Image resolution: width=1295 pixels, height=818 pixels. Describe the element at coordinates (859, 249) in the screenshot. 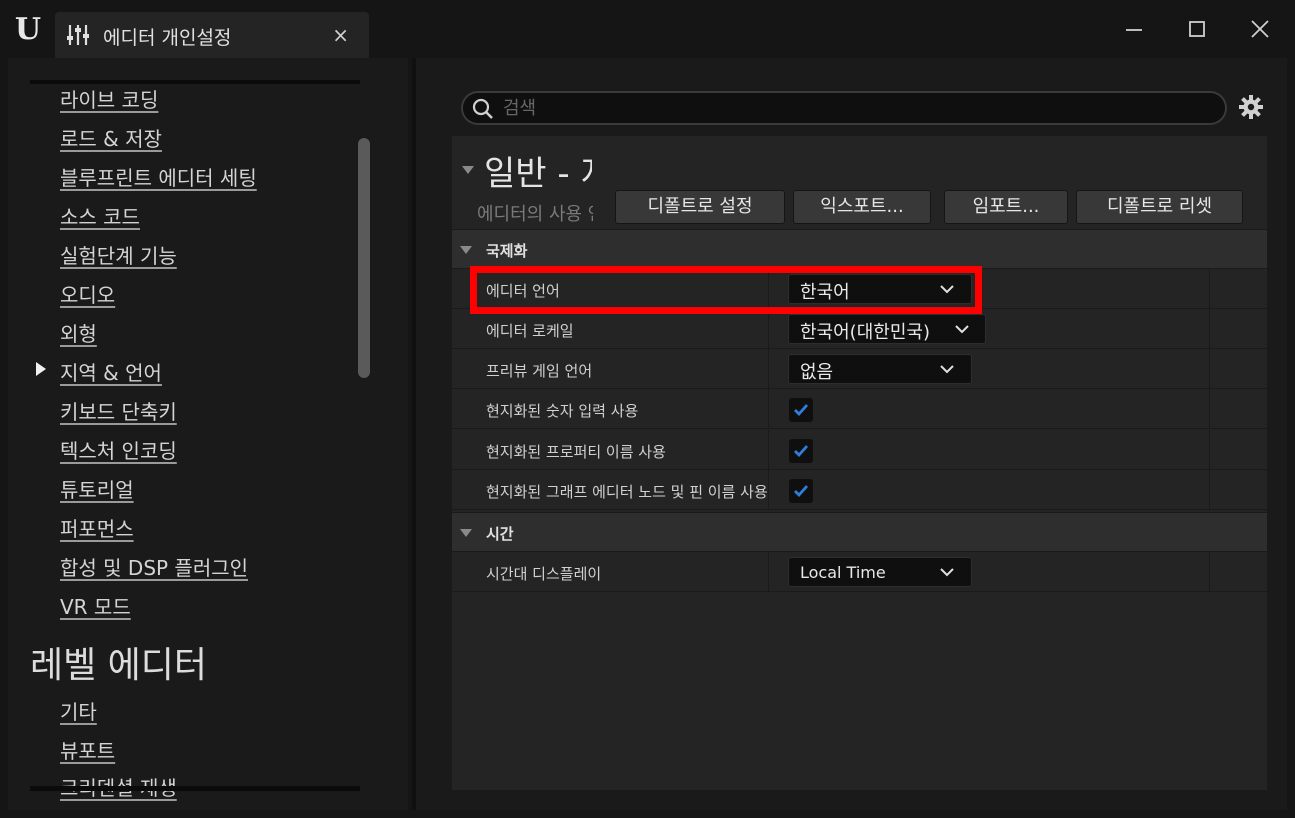

I see `section-header-internationalization: 국제화` at that location.